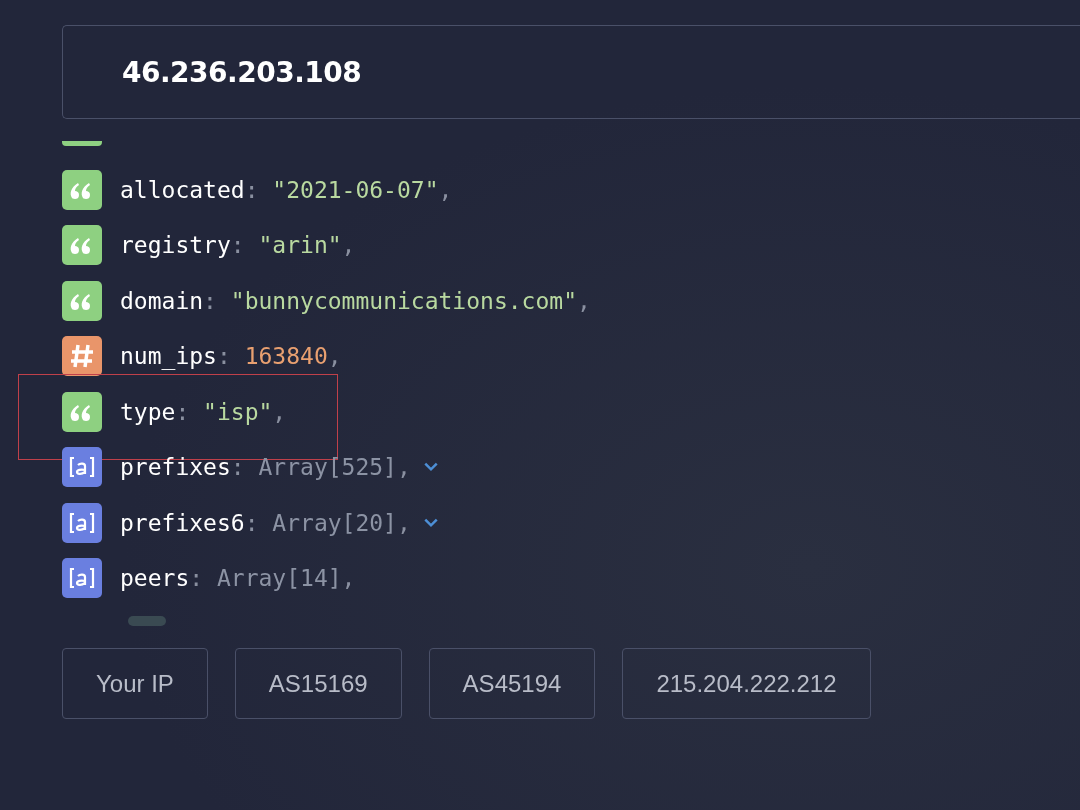 Image resolution: width=1080 pixels, height=810 pixels. I want to click on quick-lookup-button: AS15169, so click(318, 683).